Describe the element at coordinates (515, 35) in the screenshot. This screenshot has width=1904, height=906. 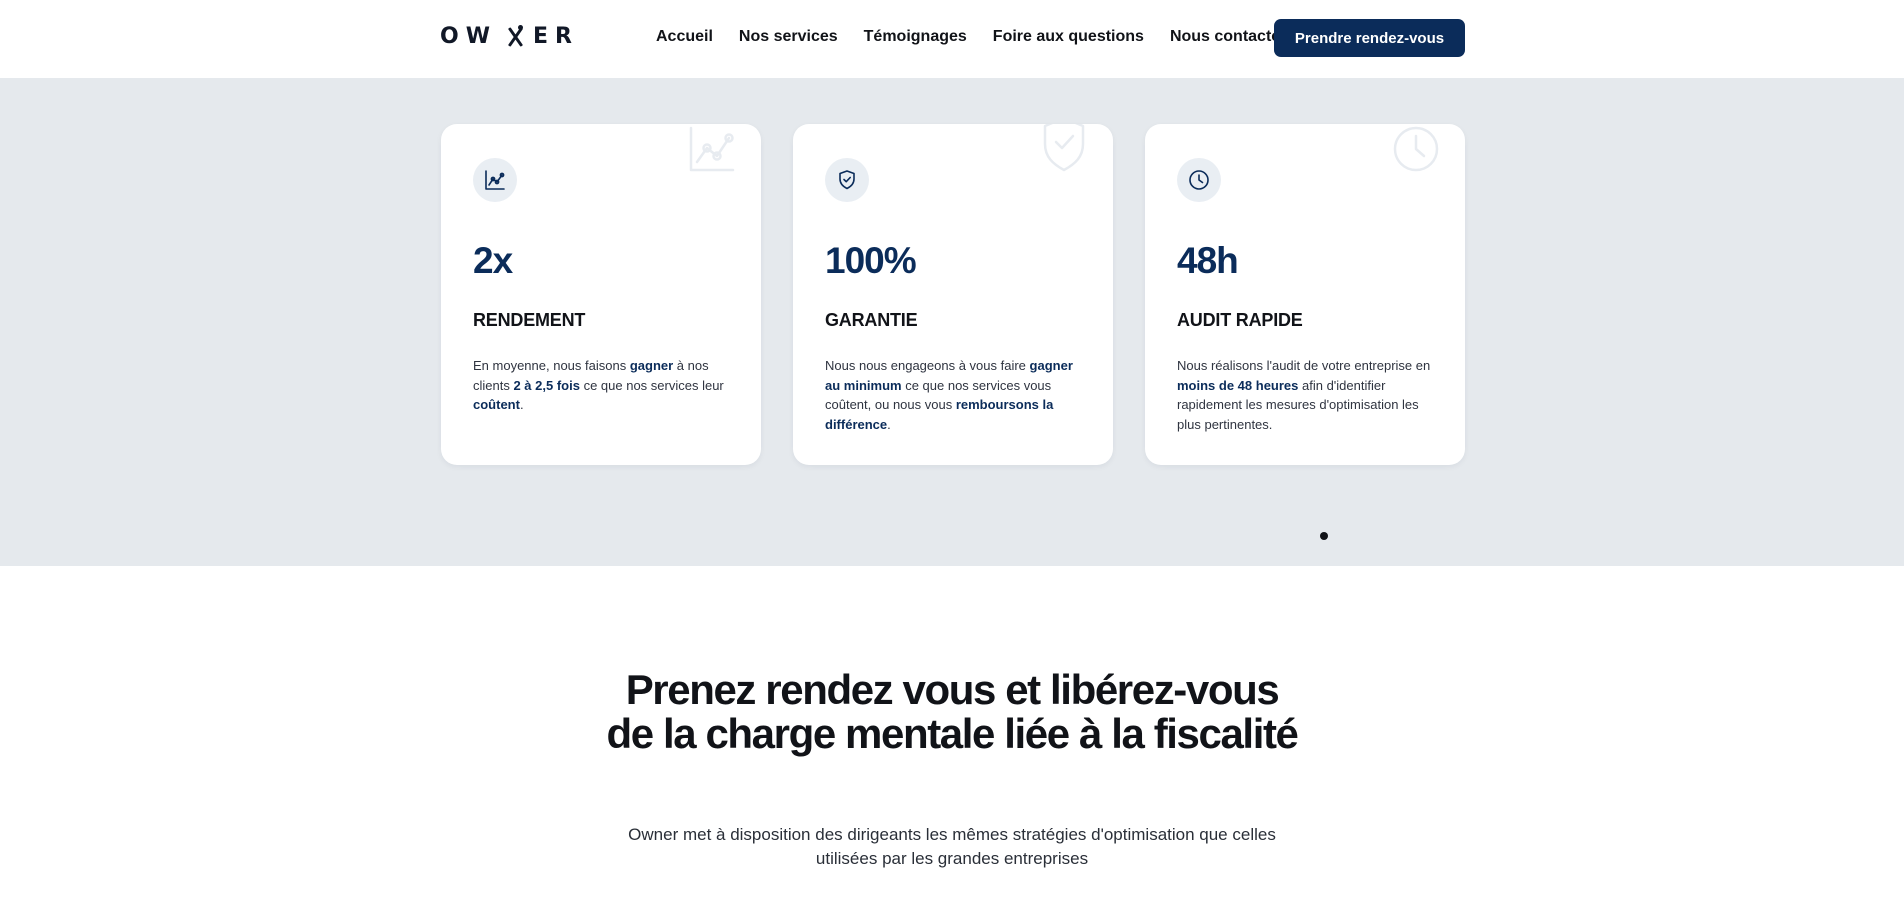
I see `logo-mark-icon` at that location.